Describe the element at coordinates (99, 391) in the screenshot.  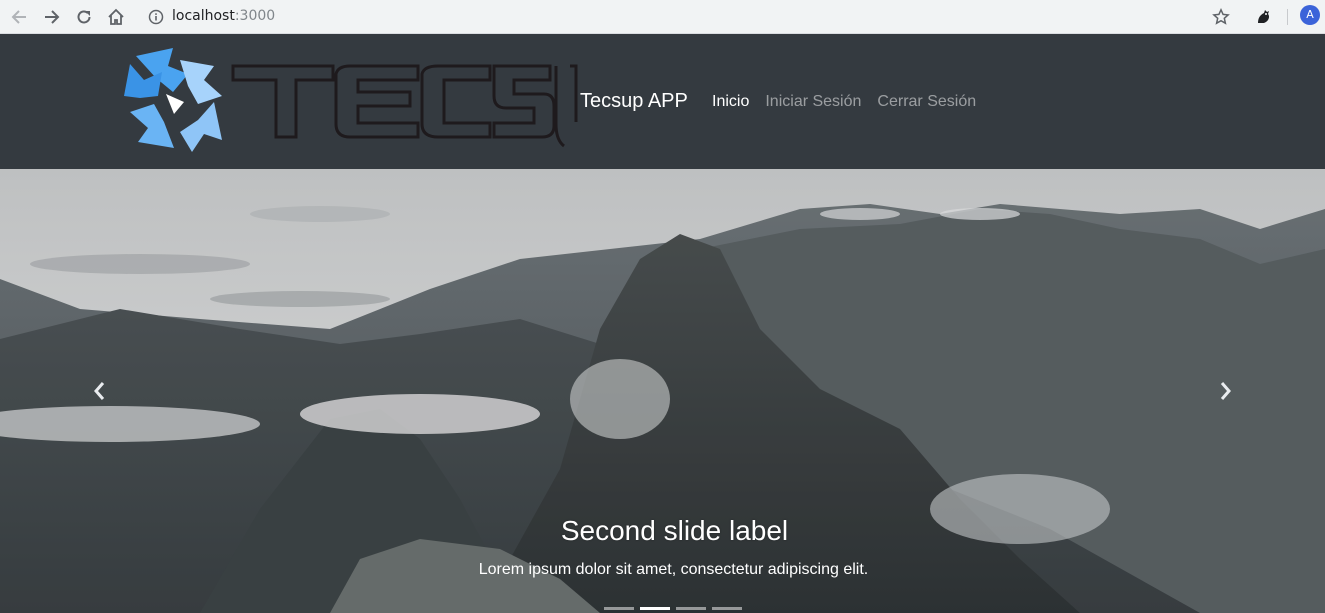
I see `chevron-left-icon` at that location.